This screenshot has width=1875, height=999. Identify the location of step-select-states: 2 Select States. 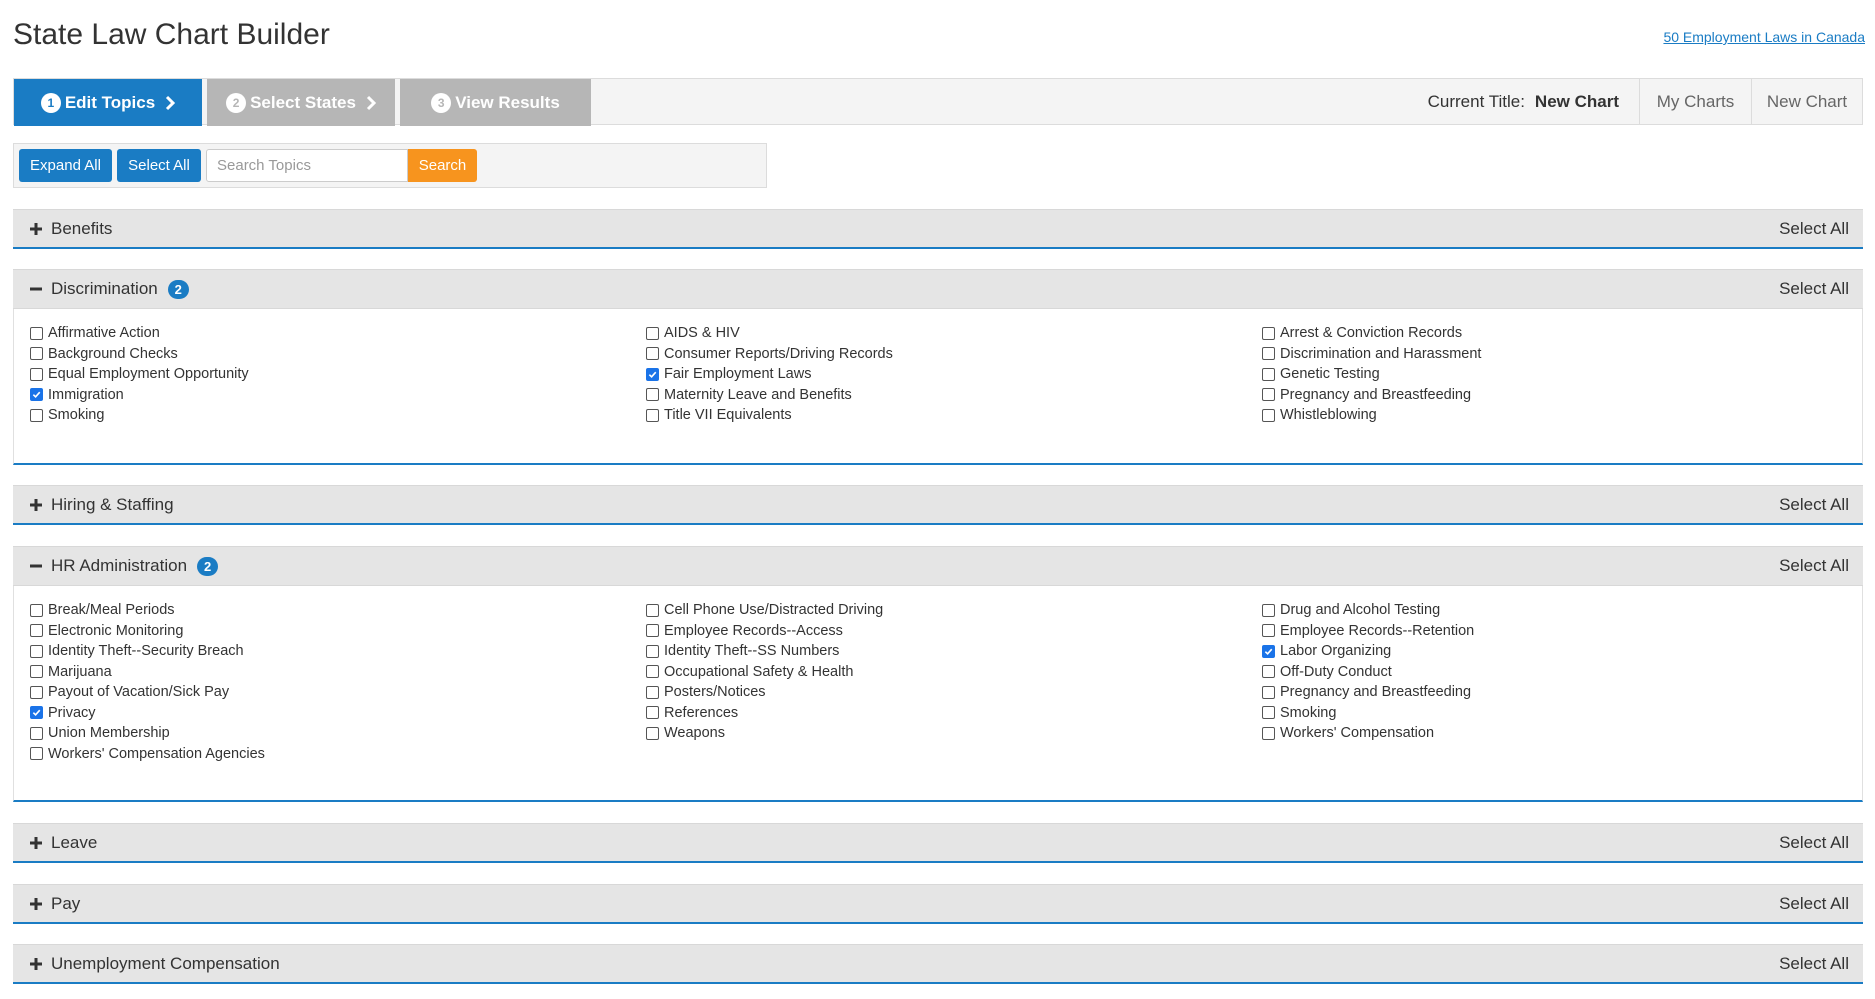
(301, 102).